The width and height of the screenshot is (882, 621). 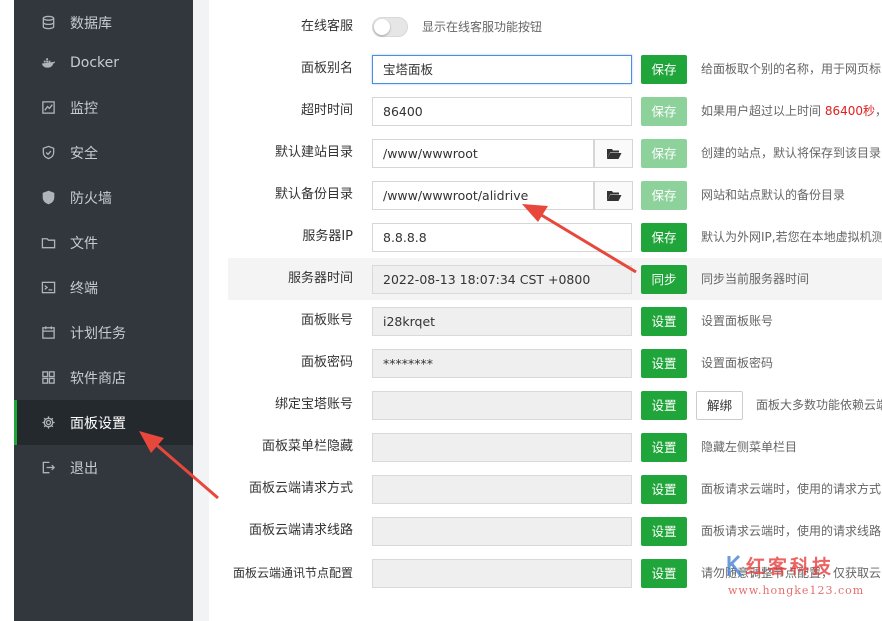 I want to click on cloud-route-input, so click(x=502, y=531).